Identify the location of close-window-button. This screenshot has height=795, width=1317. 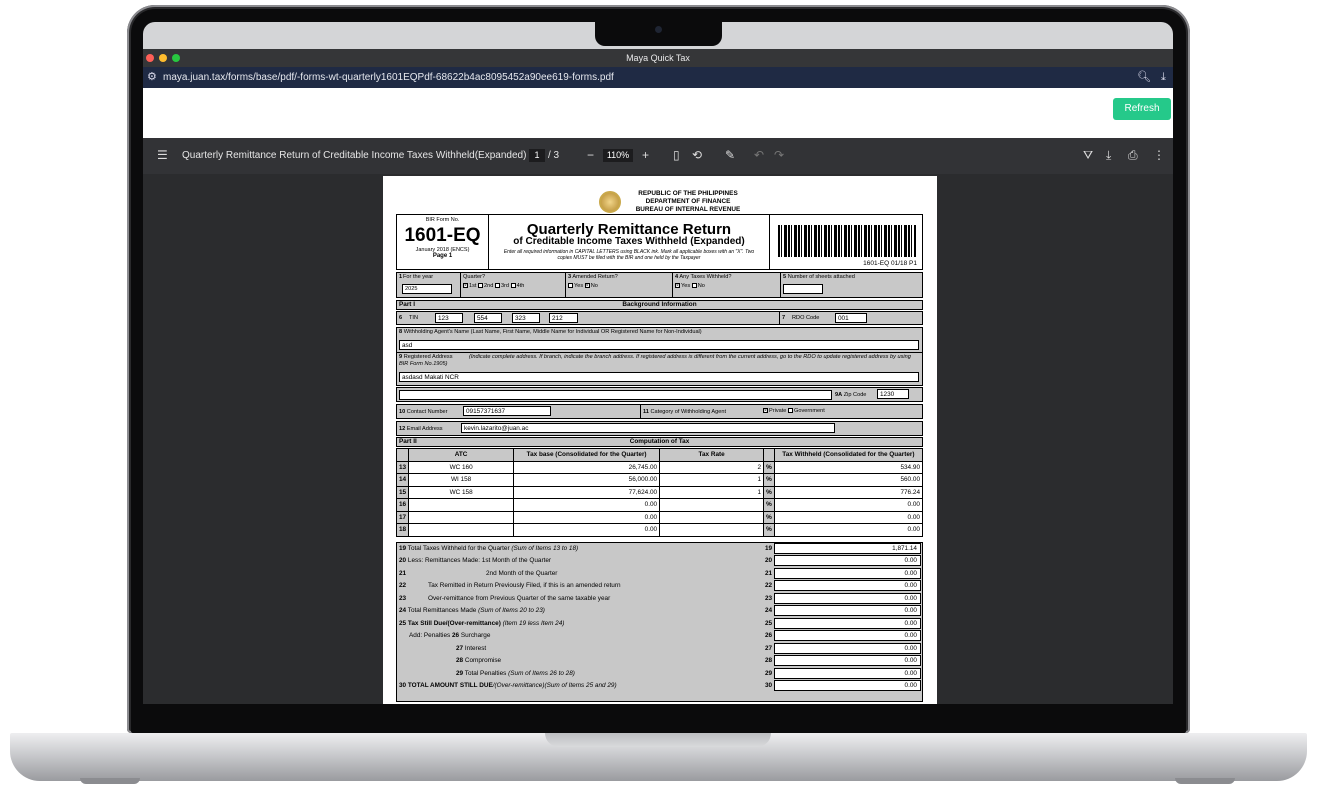
(150, 58).